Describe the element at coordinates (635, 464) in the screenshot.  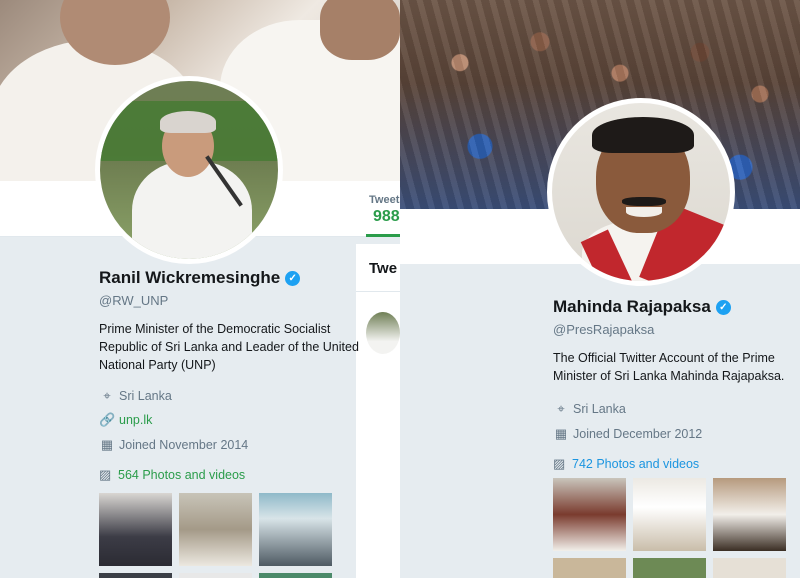
I see `photos-videos-label: 742 Photos and videos` at that location.